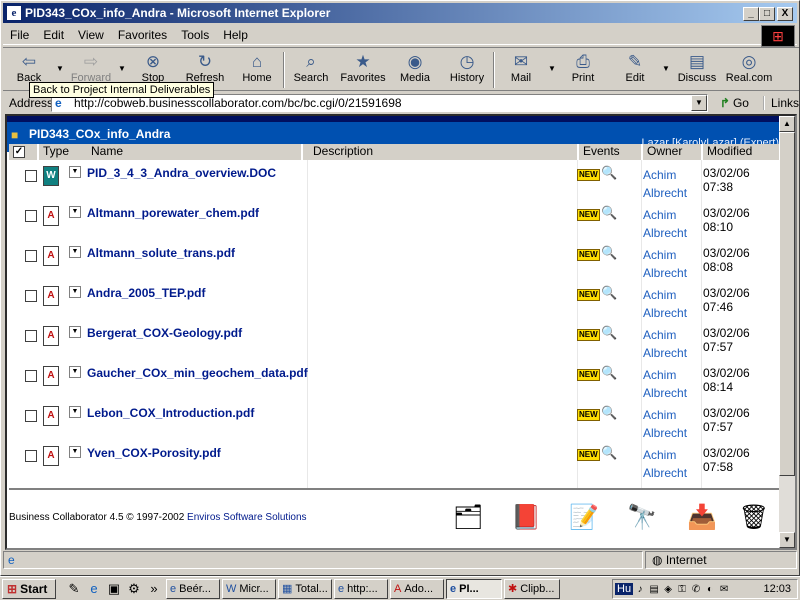 This screenshot has height=600, width=800. What do you see at coordinates (696, 589) in the screenshot?
I see `tray-icon: ✆` at bounding box center [696, 589].